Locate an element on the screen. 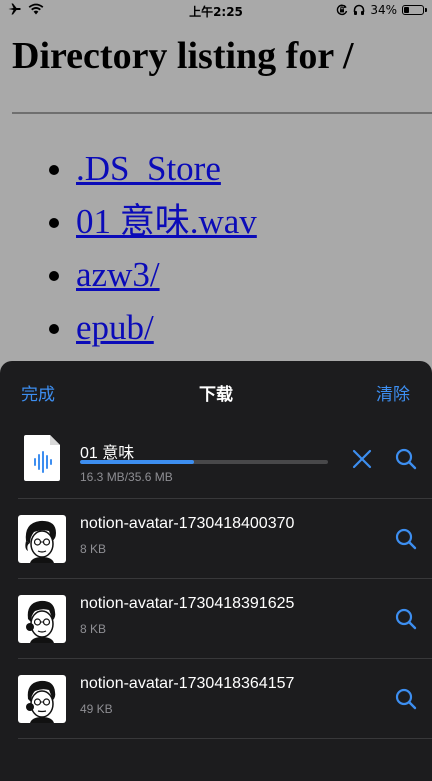 Image resolution: width=432 pixels, height=781 pixels. list-item: epub/ is located at coordinates (166, 327).